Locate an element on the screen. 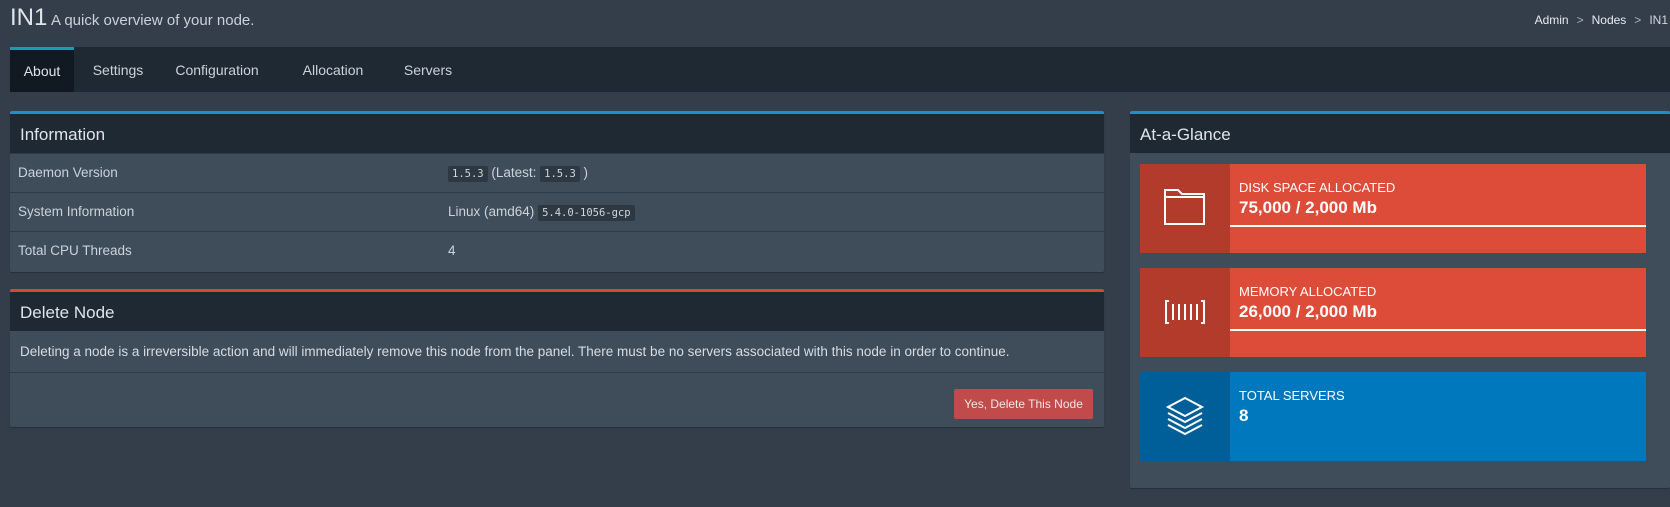 The image size is (1670, 507). breadcrumb-admin: Admin is located at coordinates (1552, 20).